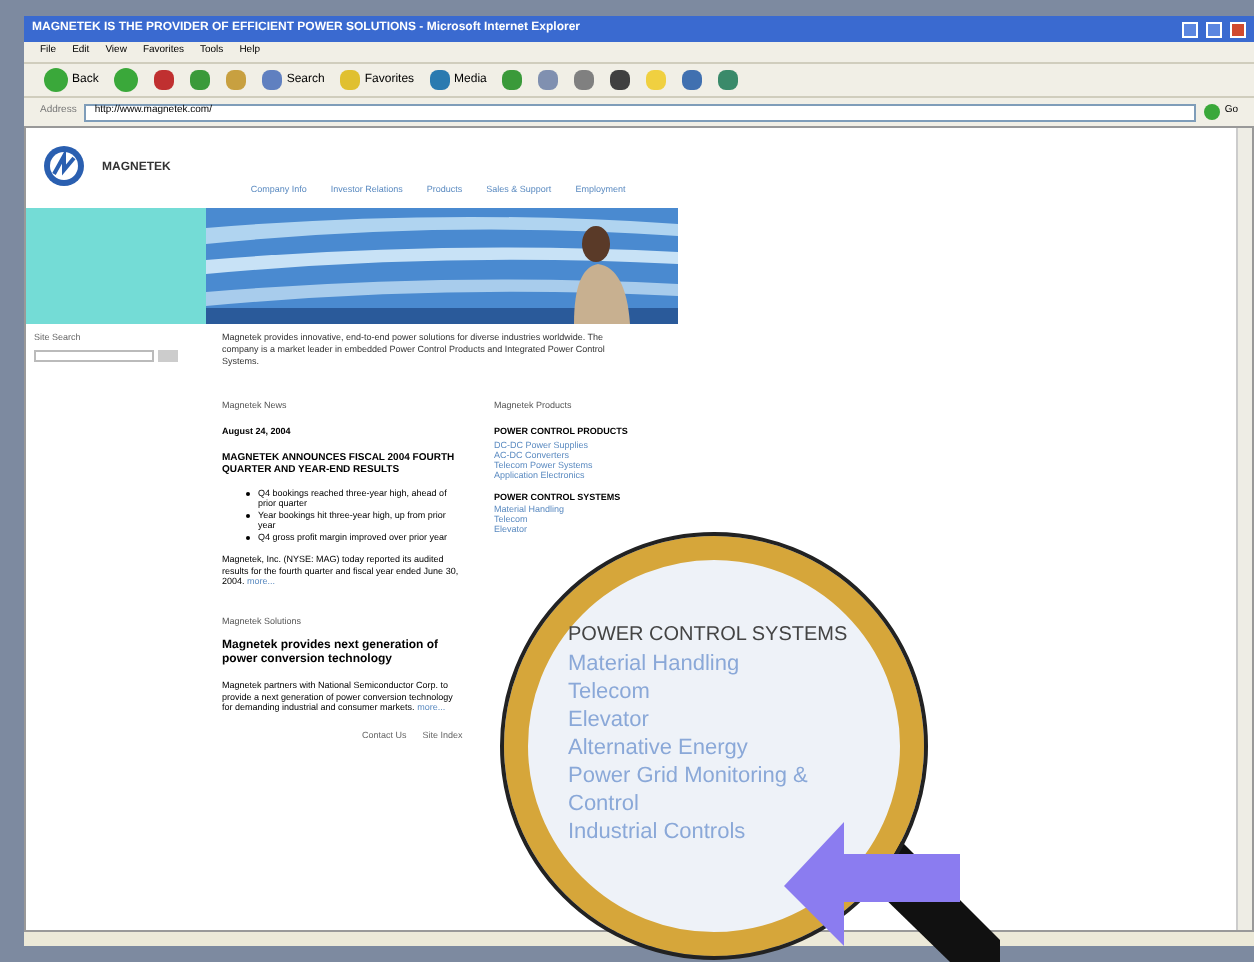 The image size is (1254, 962). I want to click on magnified-heading: POWER CONTROL SYSTEMS, so click(709, 636).